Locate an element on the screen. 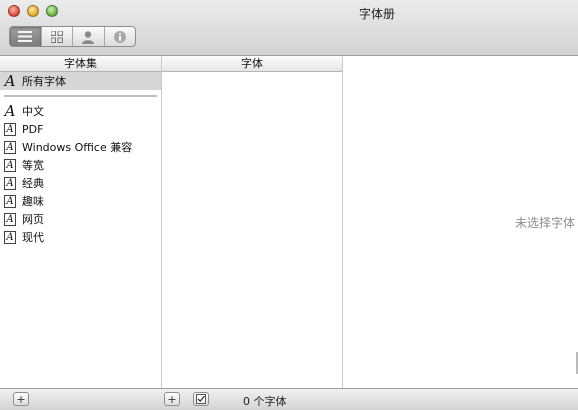 The height and width of the screenshot is (410, 578). checkbox-icon is located at coordinates (201, 399).